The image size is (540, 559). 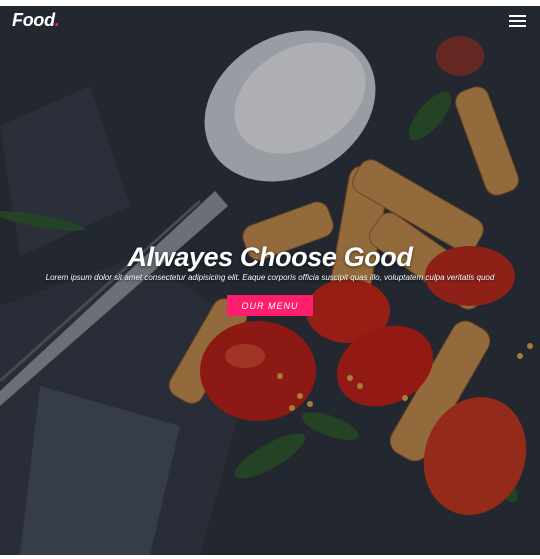 I want to click on our-menu-button: OUR MENU, so click(x=270, y=305).